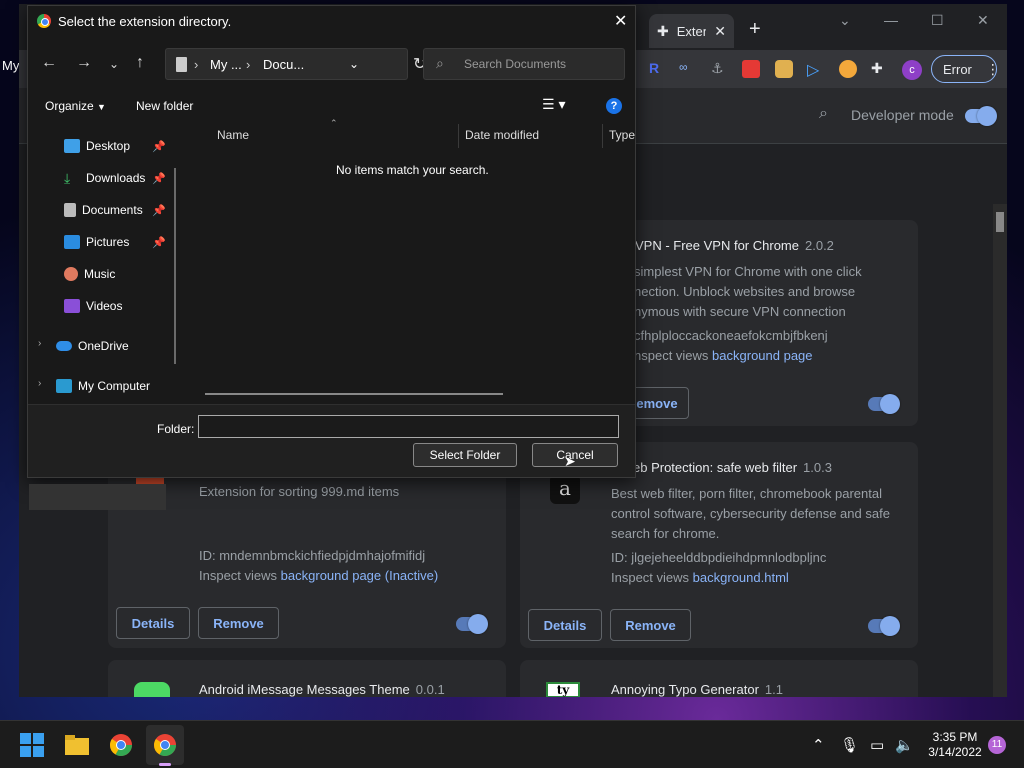  Describe the element at coordinates (849, 745) in the screenshot. I see `microphone-icon: 🎙` at that location.